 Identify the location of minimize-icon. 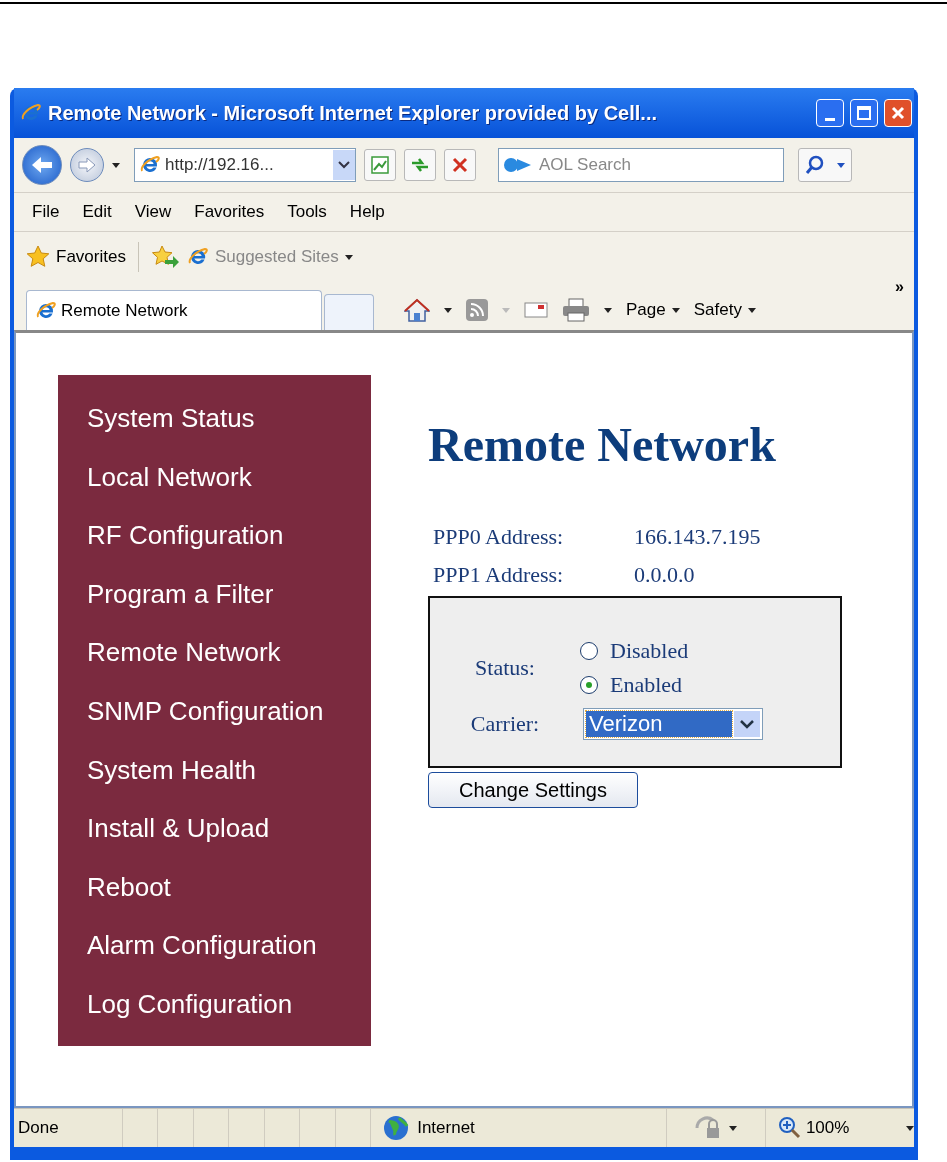
(830, 119).